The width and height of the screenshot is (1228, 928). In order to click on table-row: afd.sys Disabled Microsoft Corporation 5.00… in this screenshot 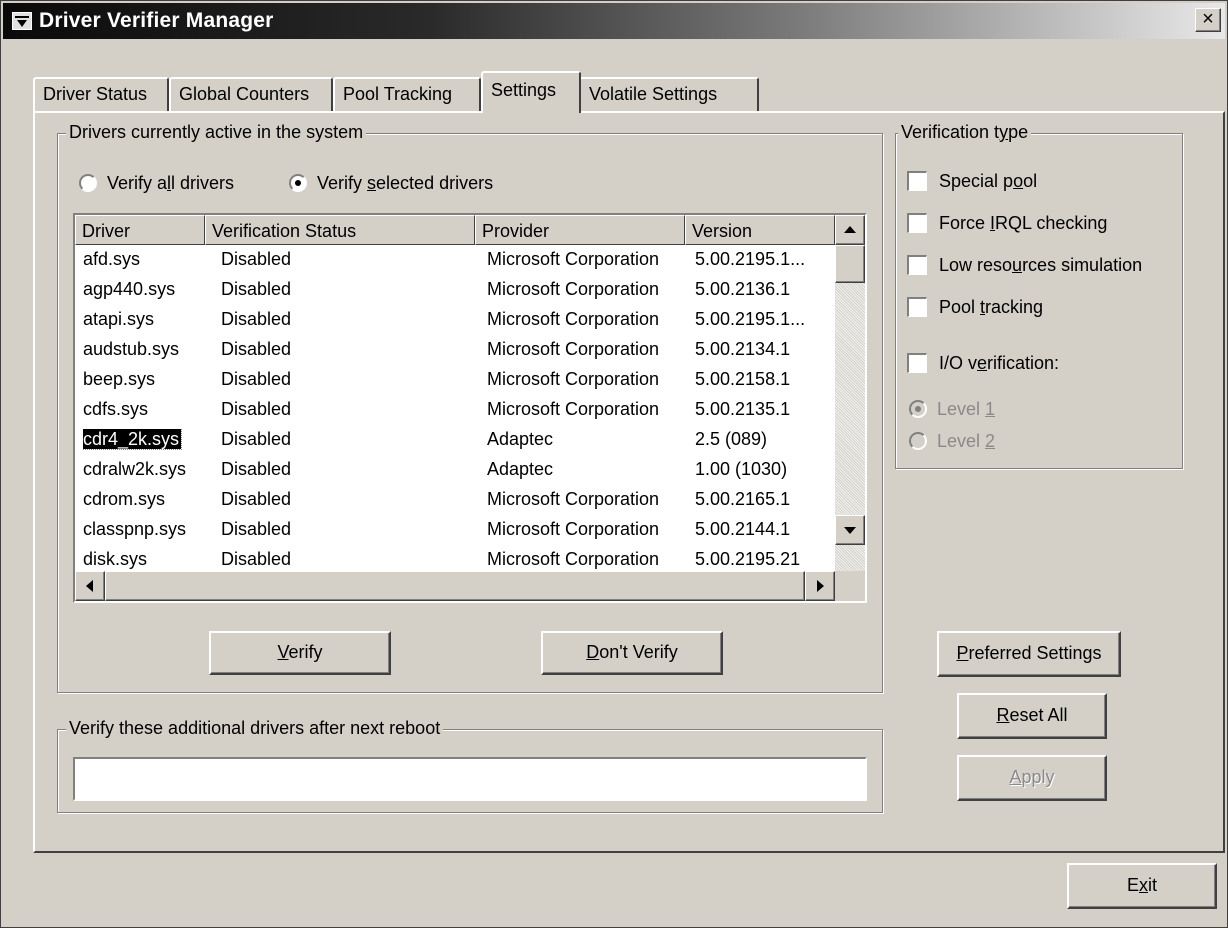, I will do `click(455, 260)`.